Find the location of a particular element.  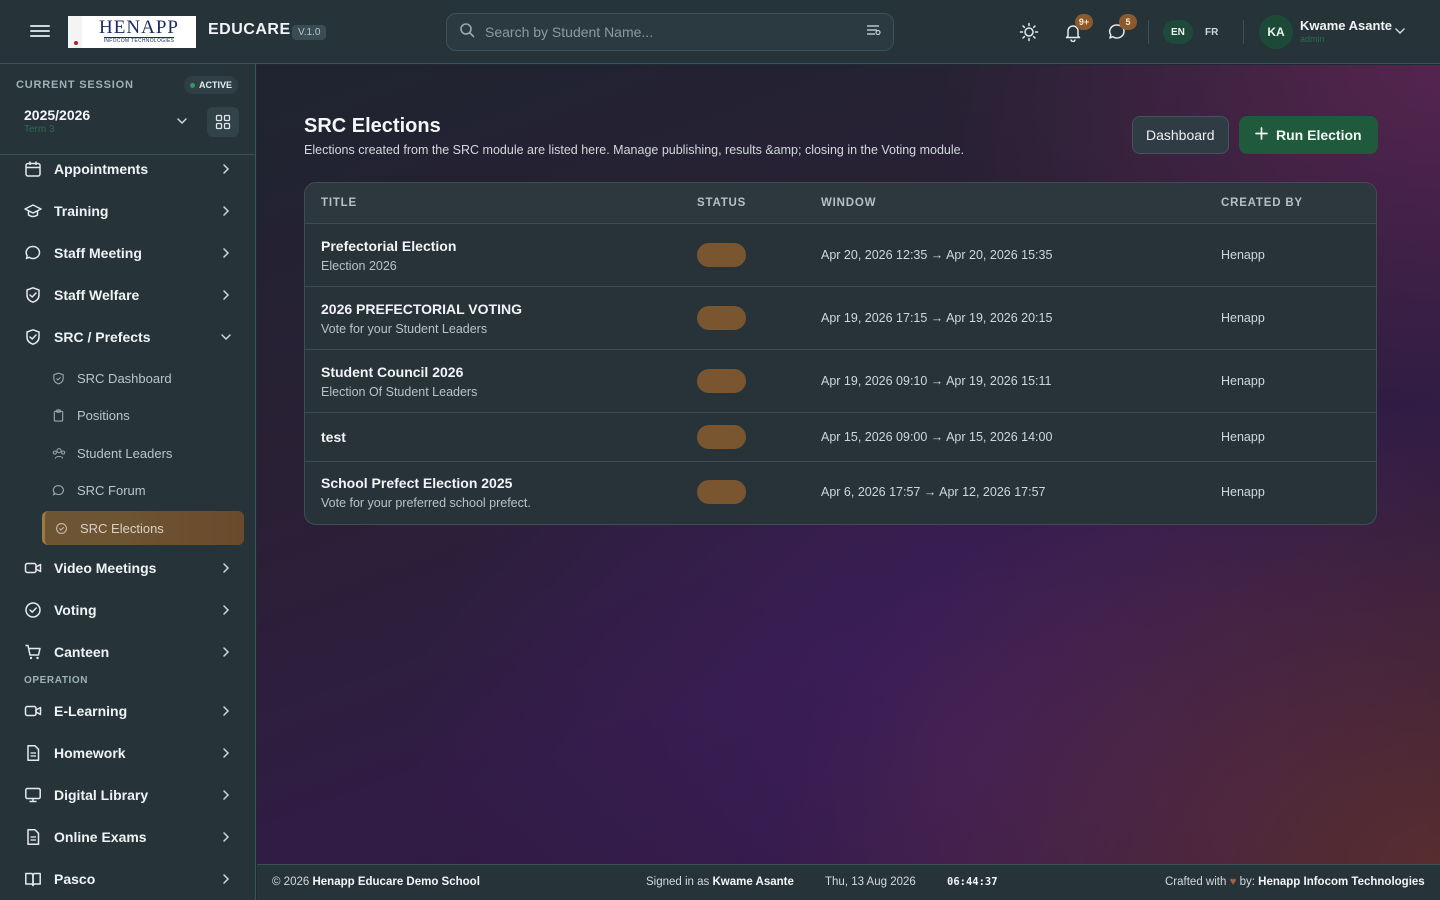

filter-icon is located at coordinates (873, 32).